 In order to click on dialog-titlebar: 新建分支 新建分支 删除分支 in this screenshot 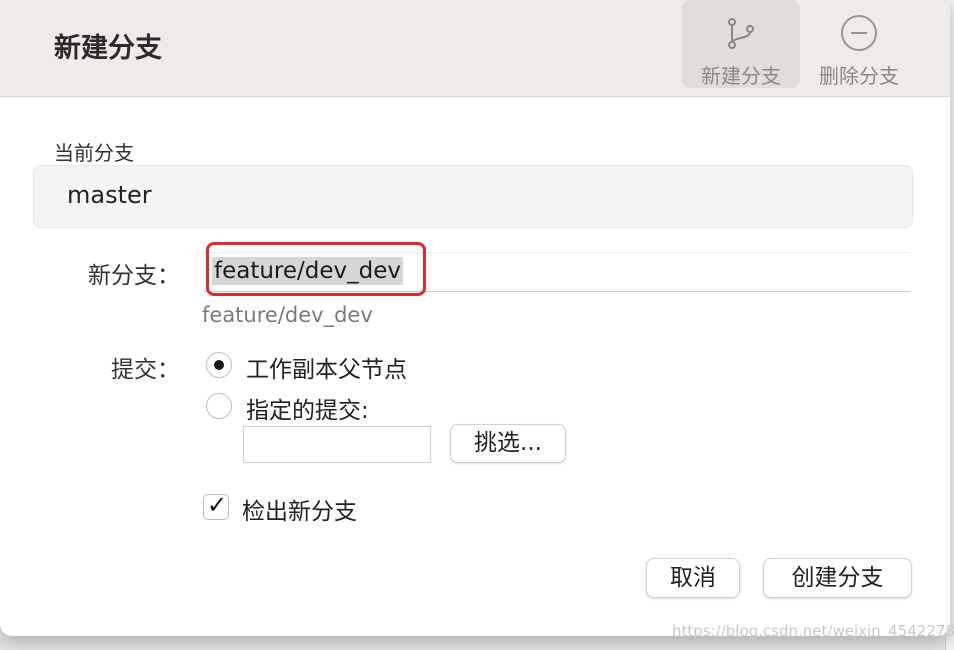, I will do `click(475, 48)`.